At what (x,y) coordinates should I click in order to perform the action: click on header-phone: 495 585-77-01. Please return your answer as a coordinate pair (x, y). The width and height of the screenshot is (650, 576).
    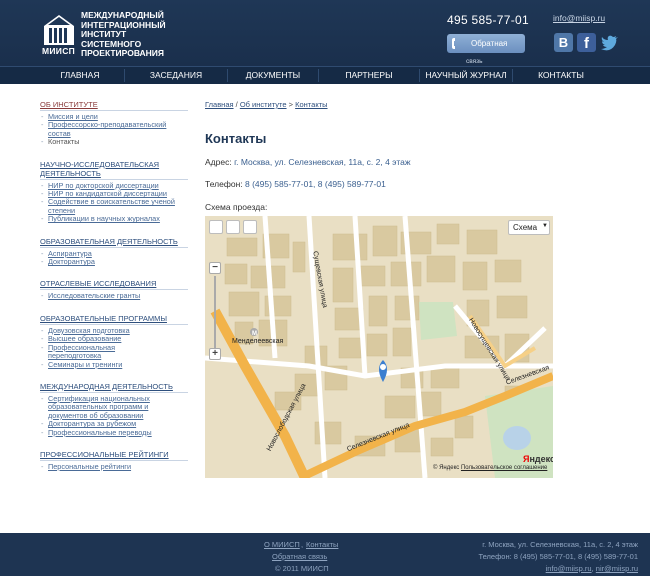
    Looking at the image, I should click on (488, 20).